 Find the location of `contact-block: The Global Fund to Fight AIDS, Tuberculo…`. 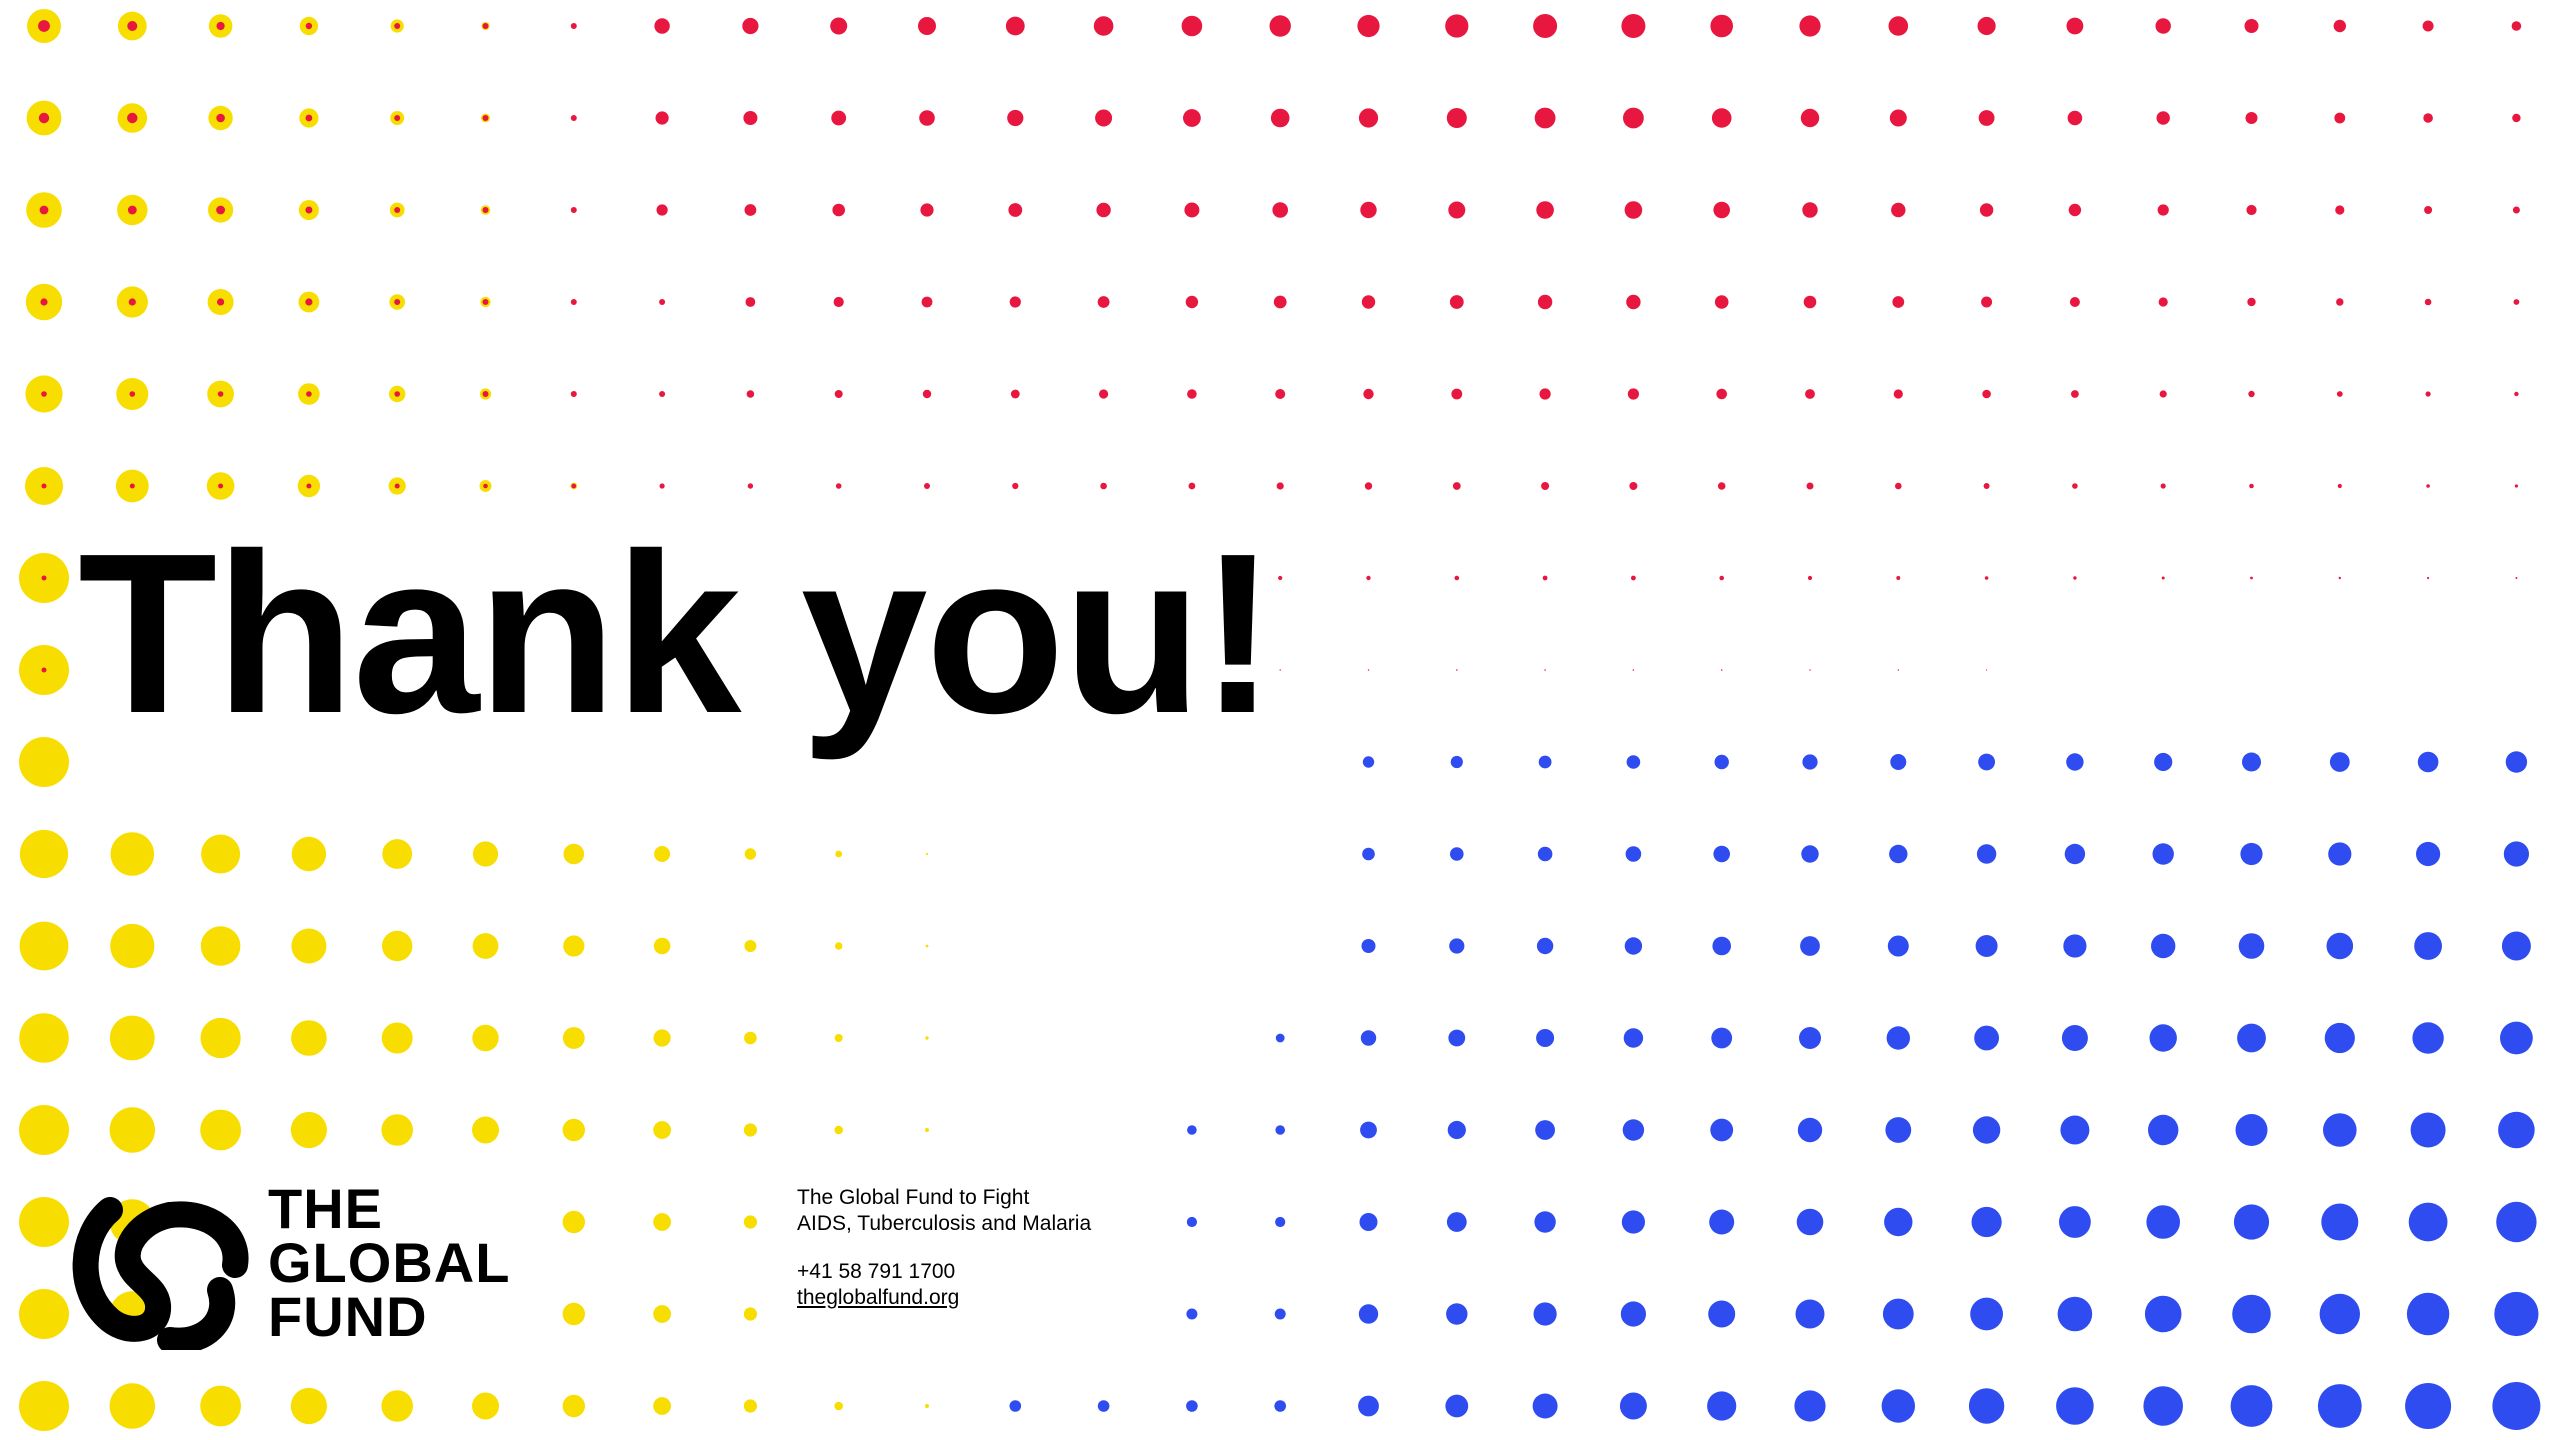

contact-block: The Global Fund to Fight AIDS, Tuberculo… is located at coordinates (944, 1248).